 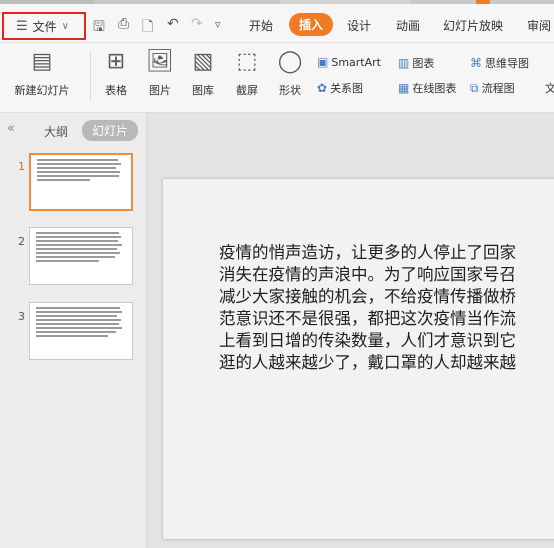 I want to click on screenshot-button: ⬚ 截屏, so click(x=247, y=73).